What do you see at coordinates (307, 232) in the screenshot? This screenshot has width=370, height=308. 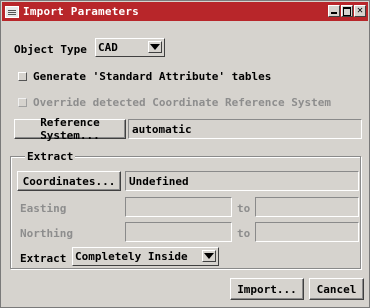 I see `northing-to-field` at bounding box center [307, 232].